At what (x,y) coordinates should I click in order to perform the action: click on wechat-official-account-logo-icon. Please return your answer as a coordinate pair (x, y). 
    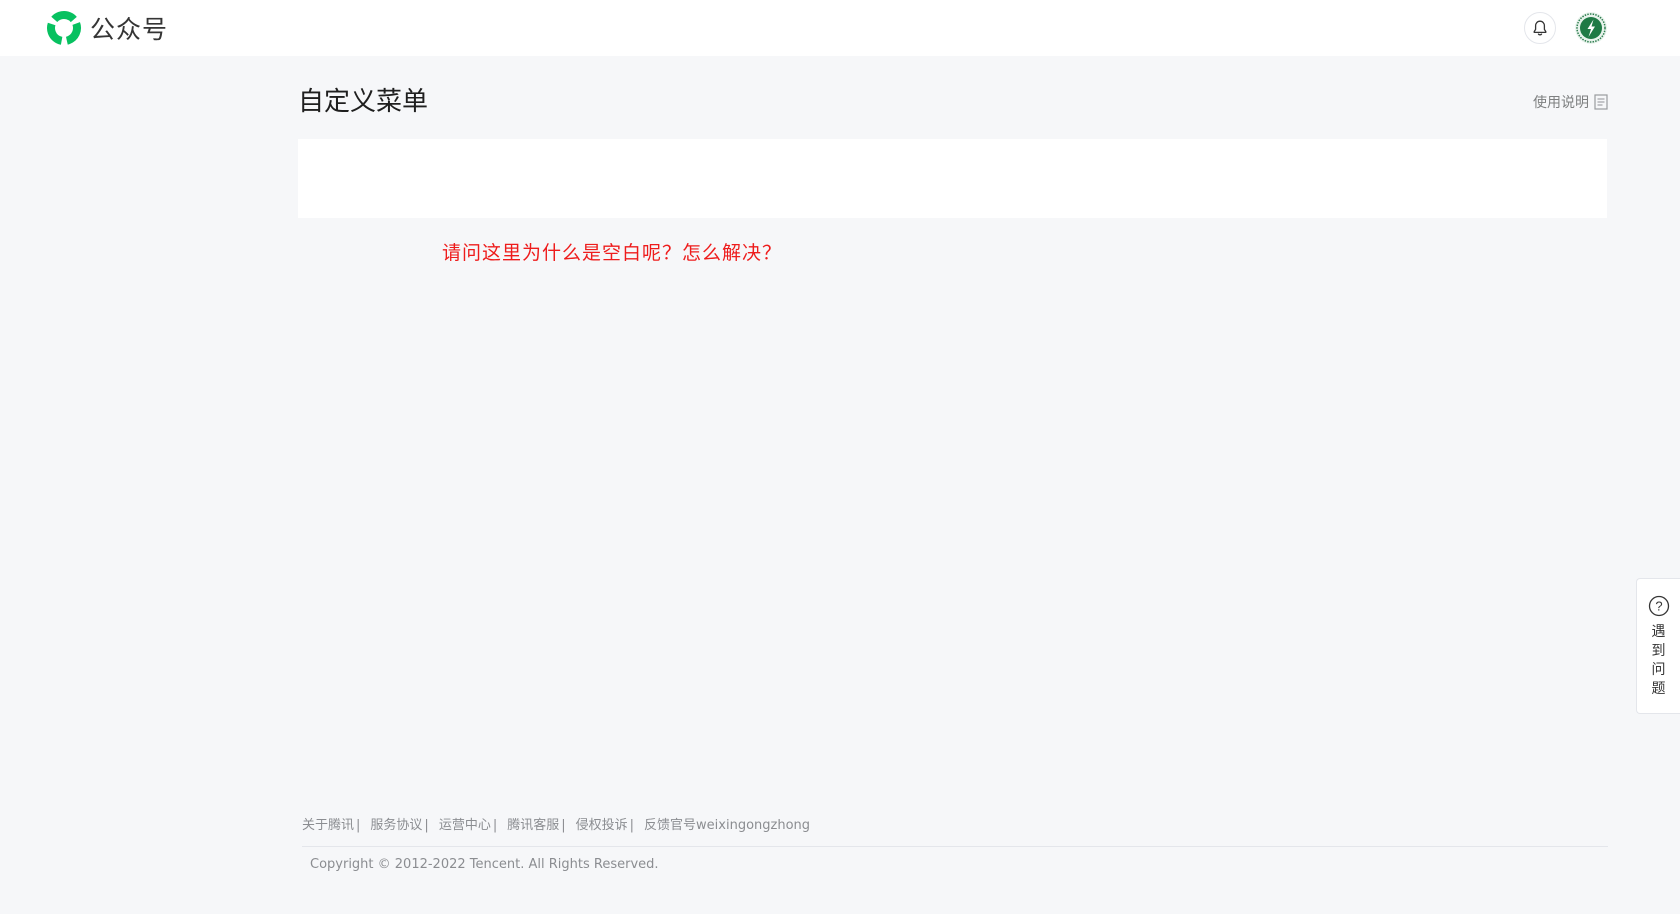
    Looking at the image, I should click on (64, 28).